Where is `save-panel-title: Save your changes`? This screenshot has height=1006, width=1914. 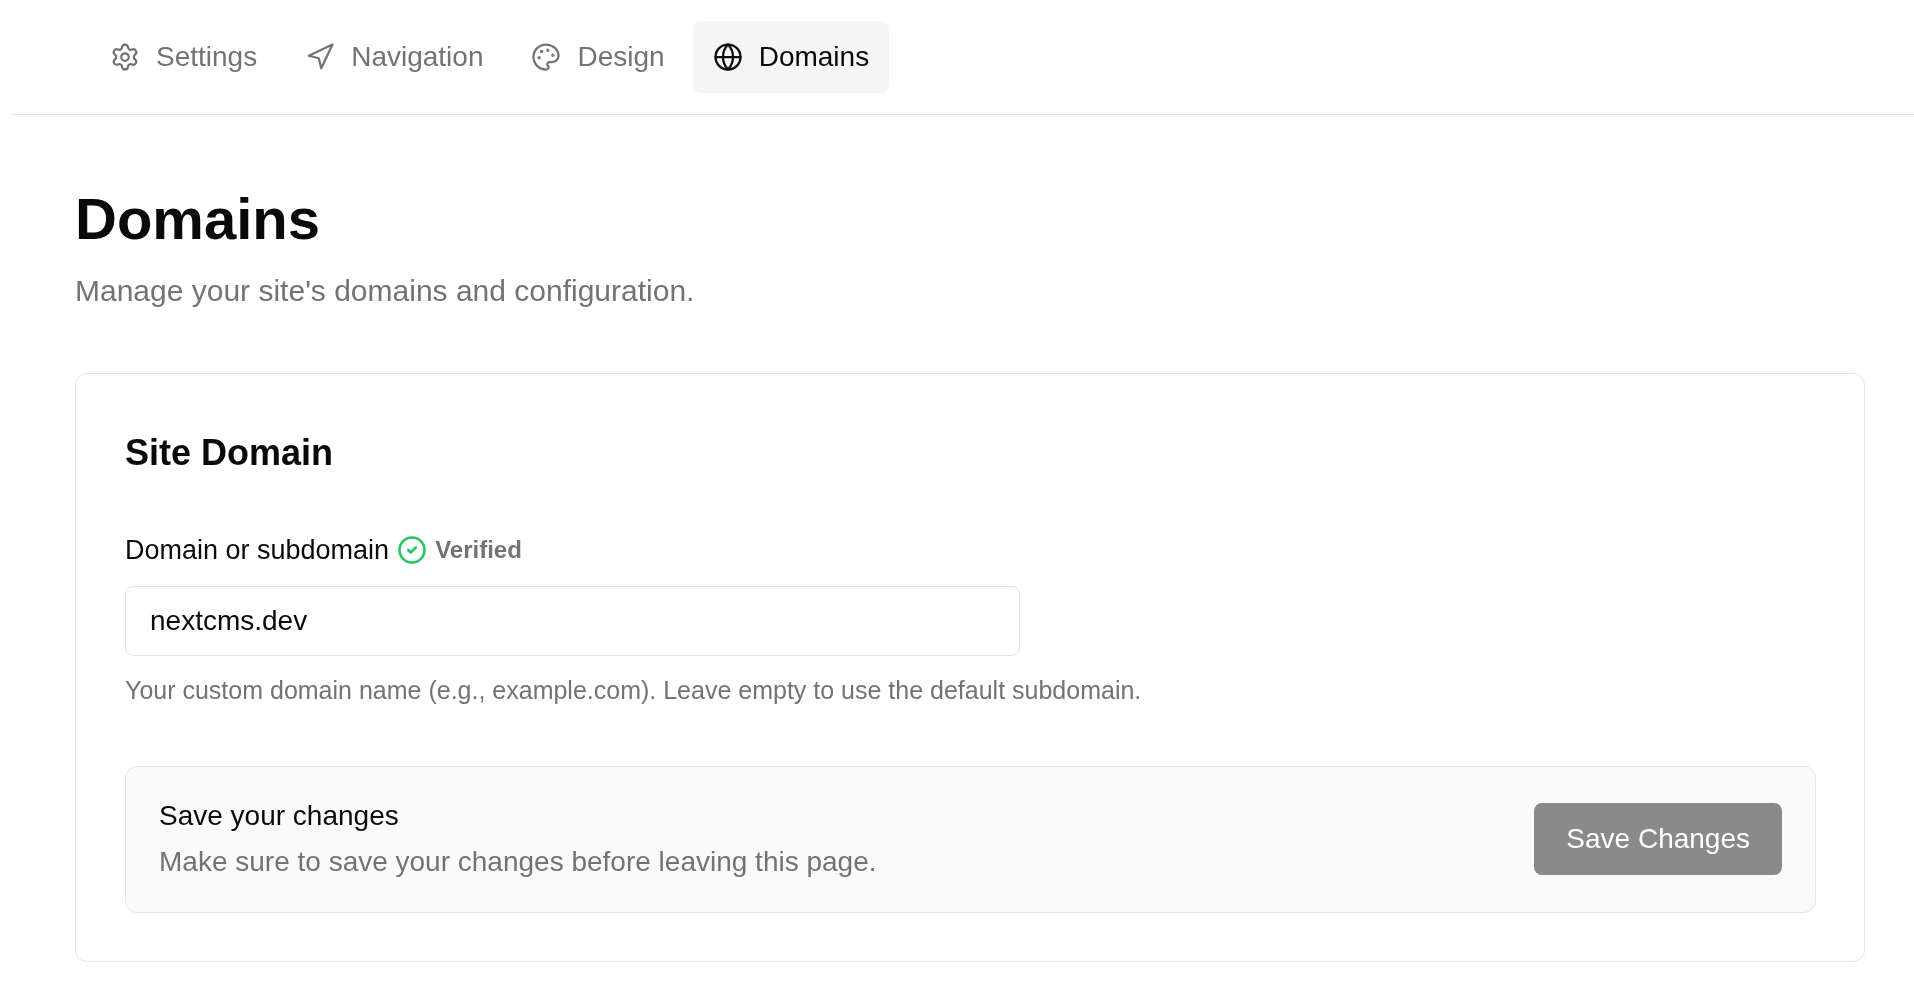
save-panel-title: Save your changes is located at coordinates (279, 816).